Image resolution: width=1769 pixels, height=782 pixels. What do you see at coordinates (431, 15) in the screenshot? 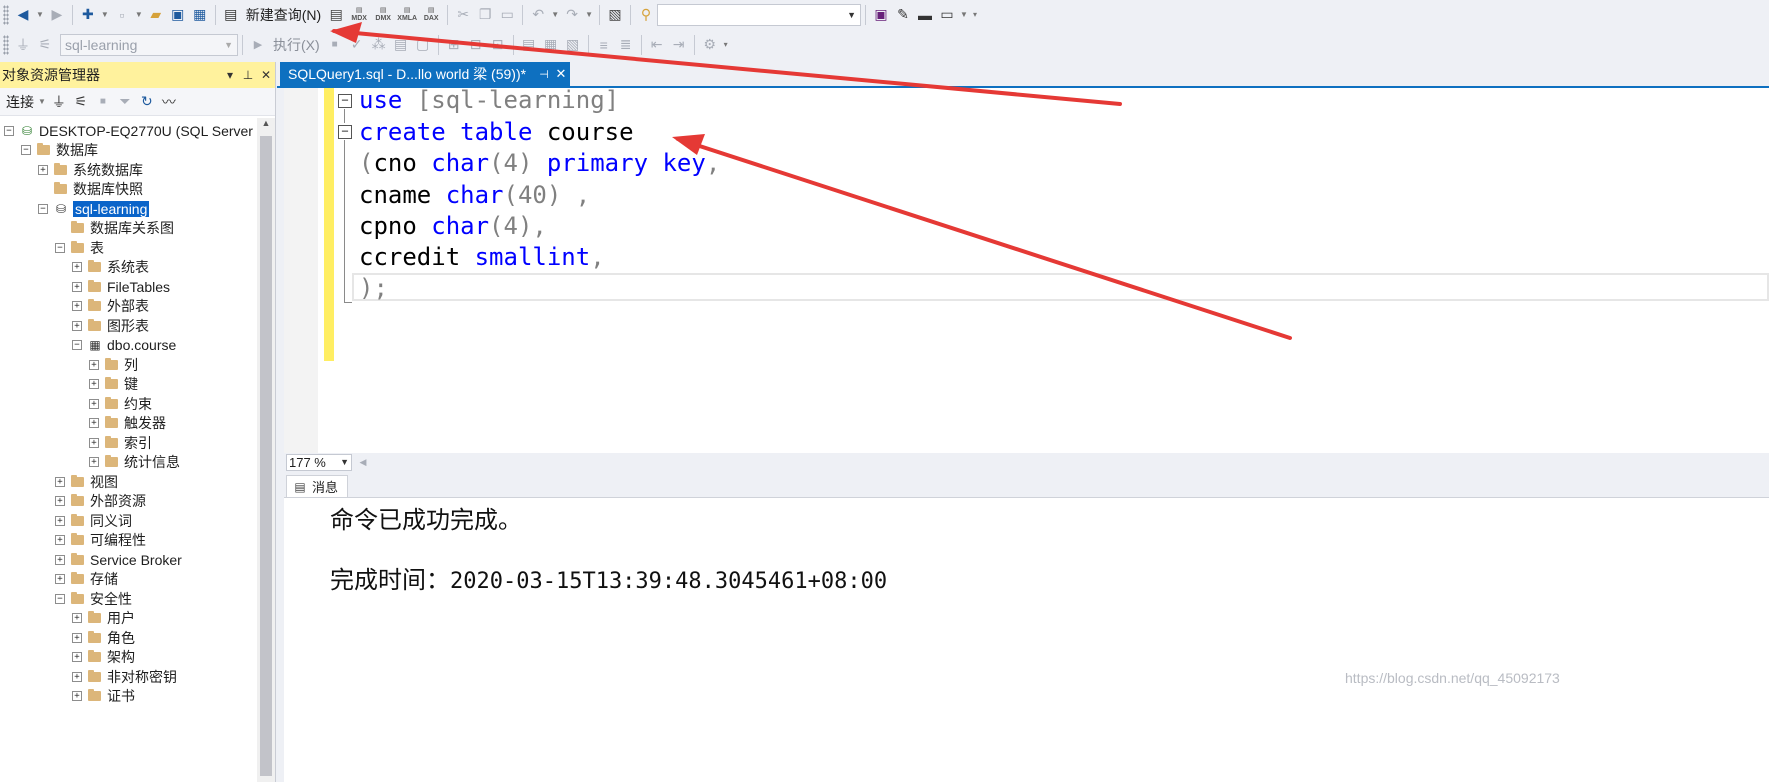
I see `dax-query-button: ▤ DAX` at bounding box center [431, 15].